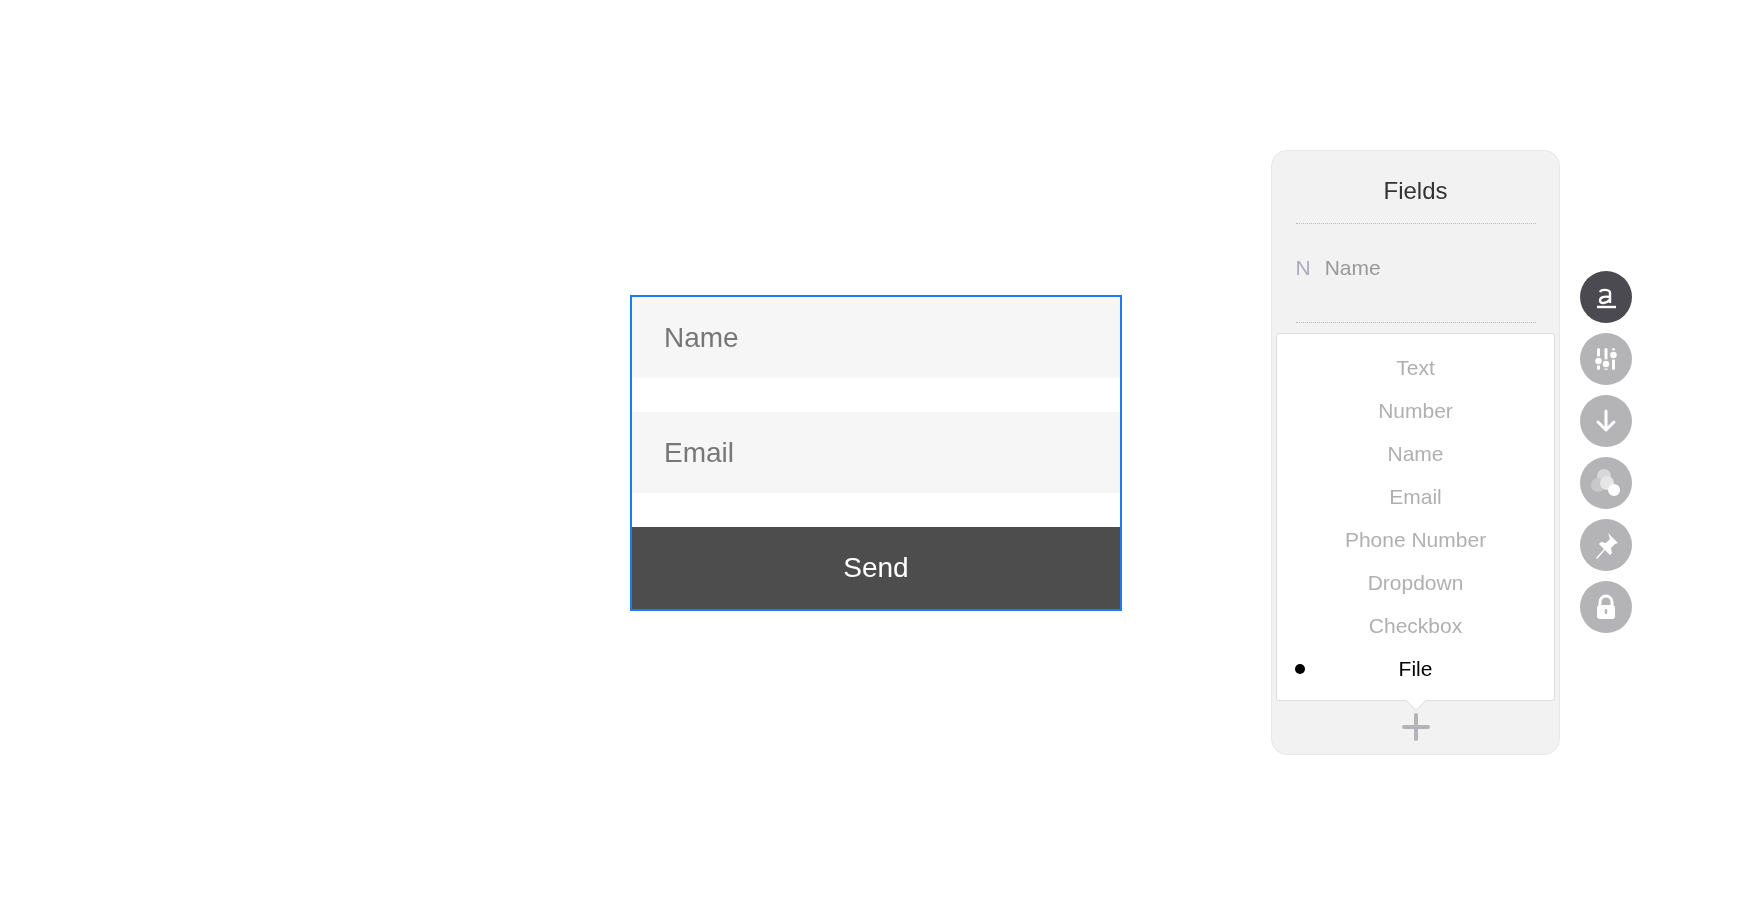 The image size is (1750, 905). What do you see at coordinates (1415, 668) in the screenshot?
I see `menu-item: File` at bounding box center [1415, 668].